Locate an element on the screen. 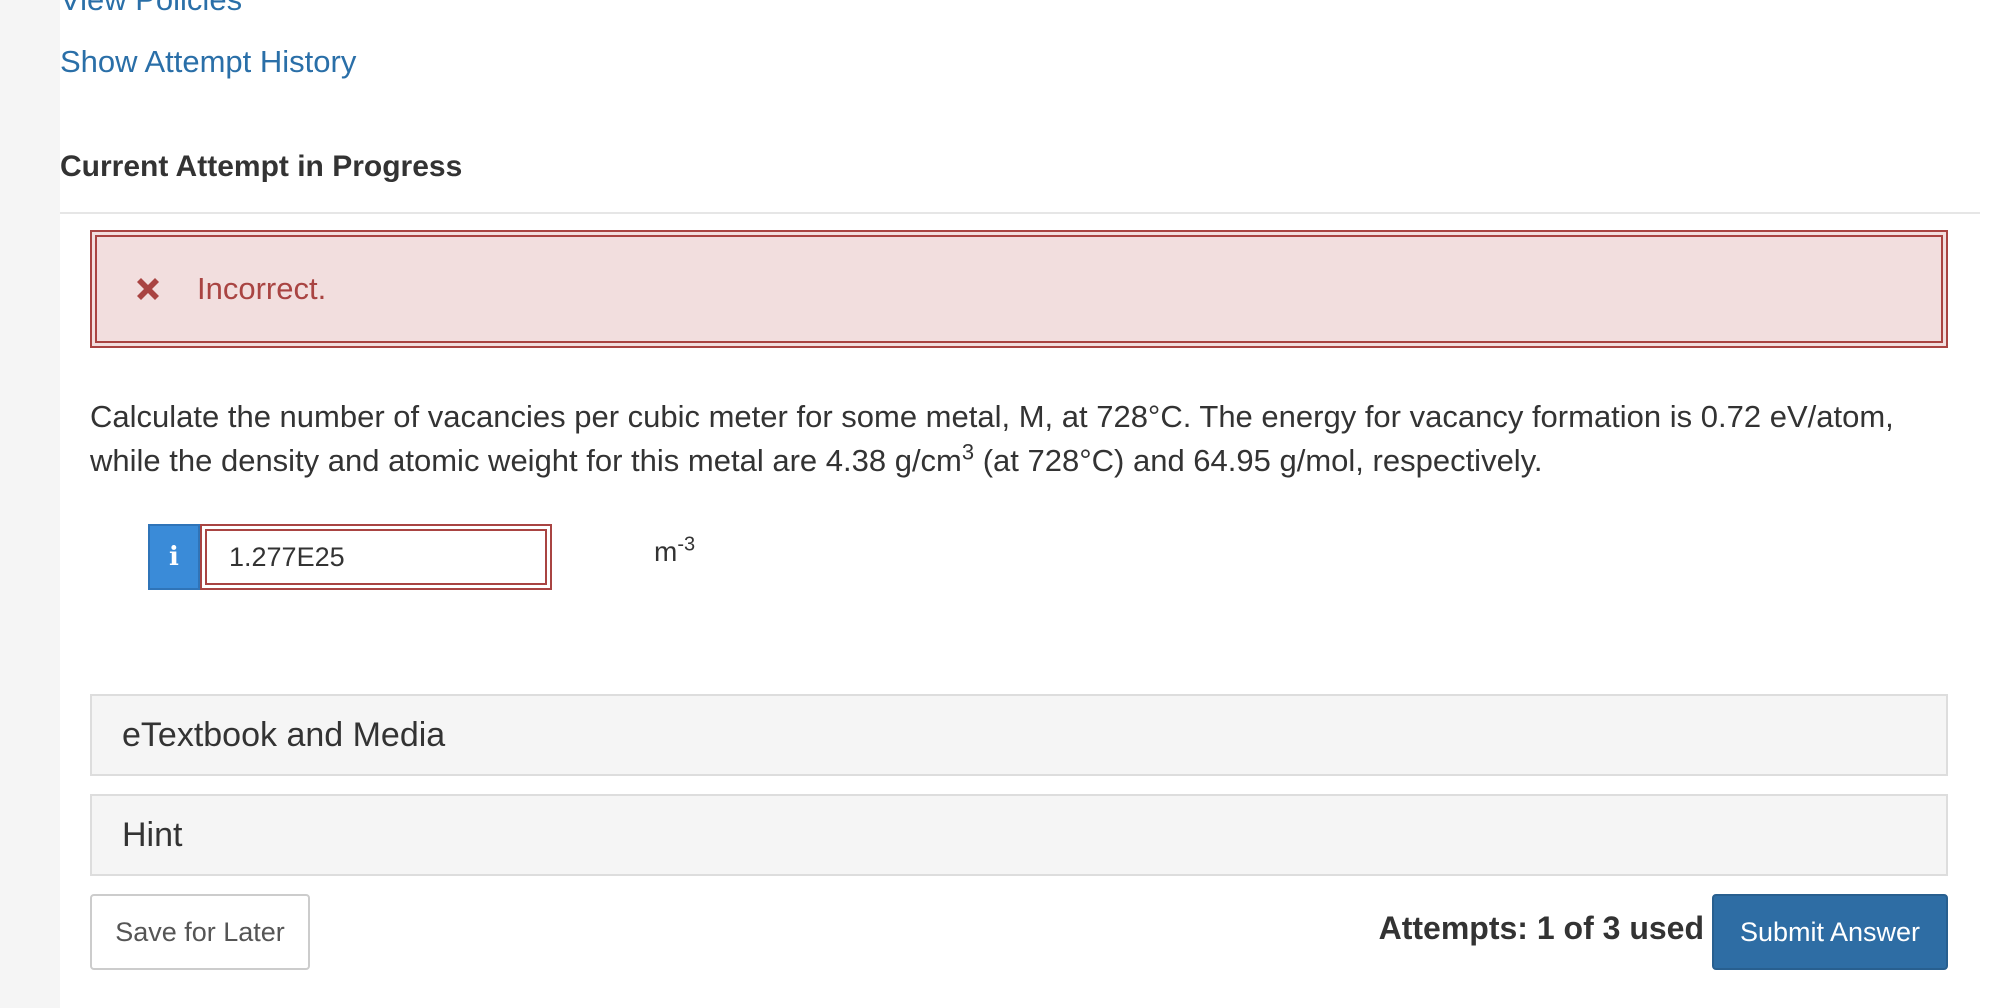 This screenshot has width=1990, height=1008. feedback-alert-inner: Incorrect. is located at coordinates (1019, 289).